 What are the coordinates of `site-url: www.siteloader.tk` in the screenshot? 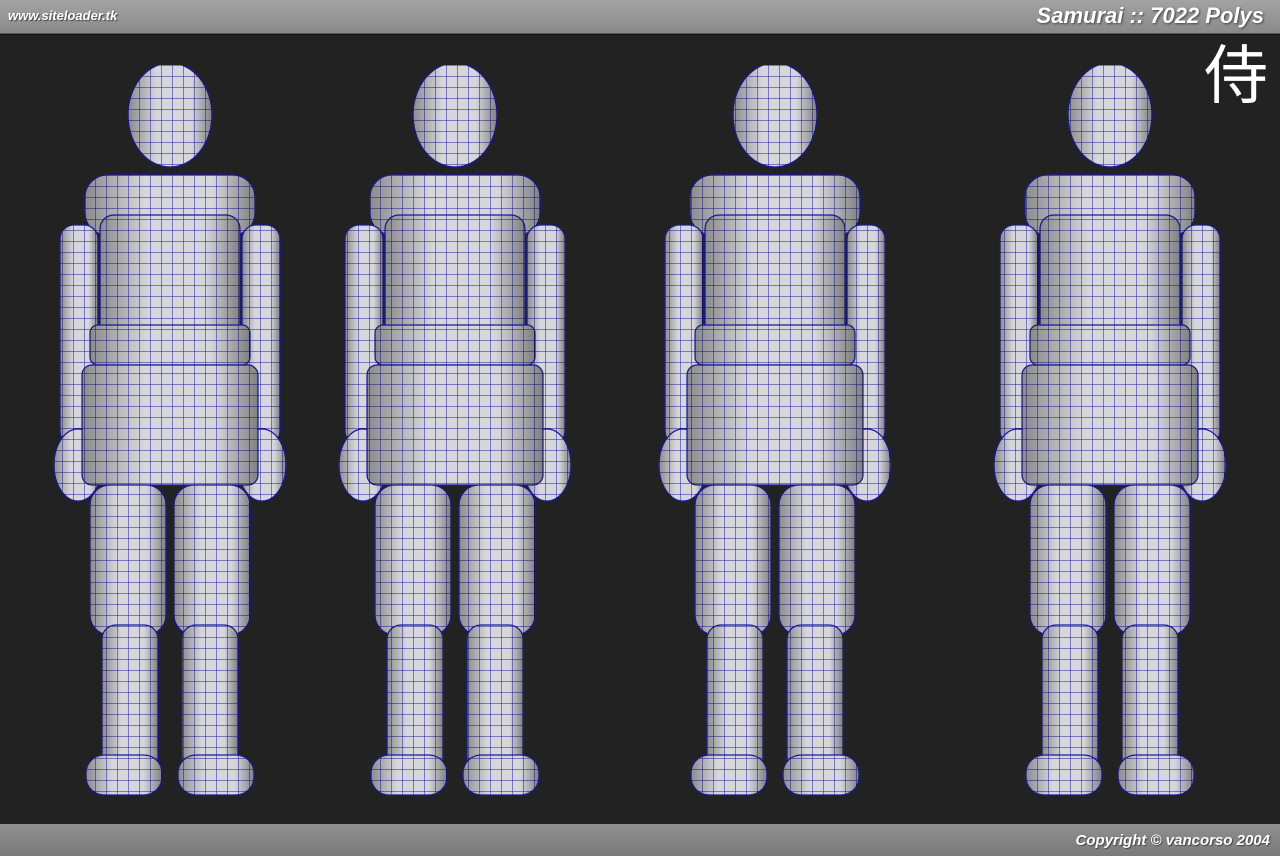 It's located at (63, 15).